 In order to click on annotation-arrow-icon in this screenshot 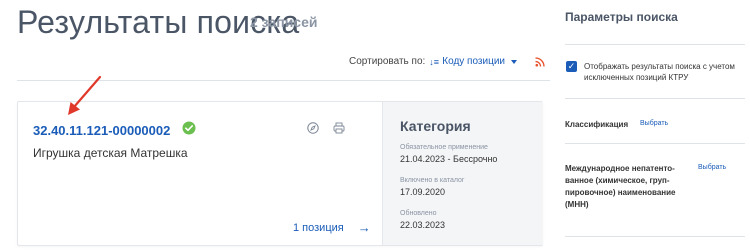, I will do `click(85, 95)`.